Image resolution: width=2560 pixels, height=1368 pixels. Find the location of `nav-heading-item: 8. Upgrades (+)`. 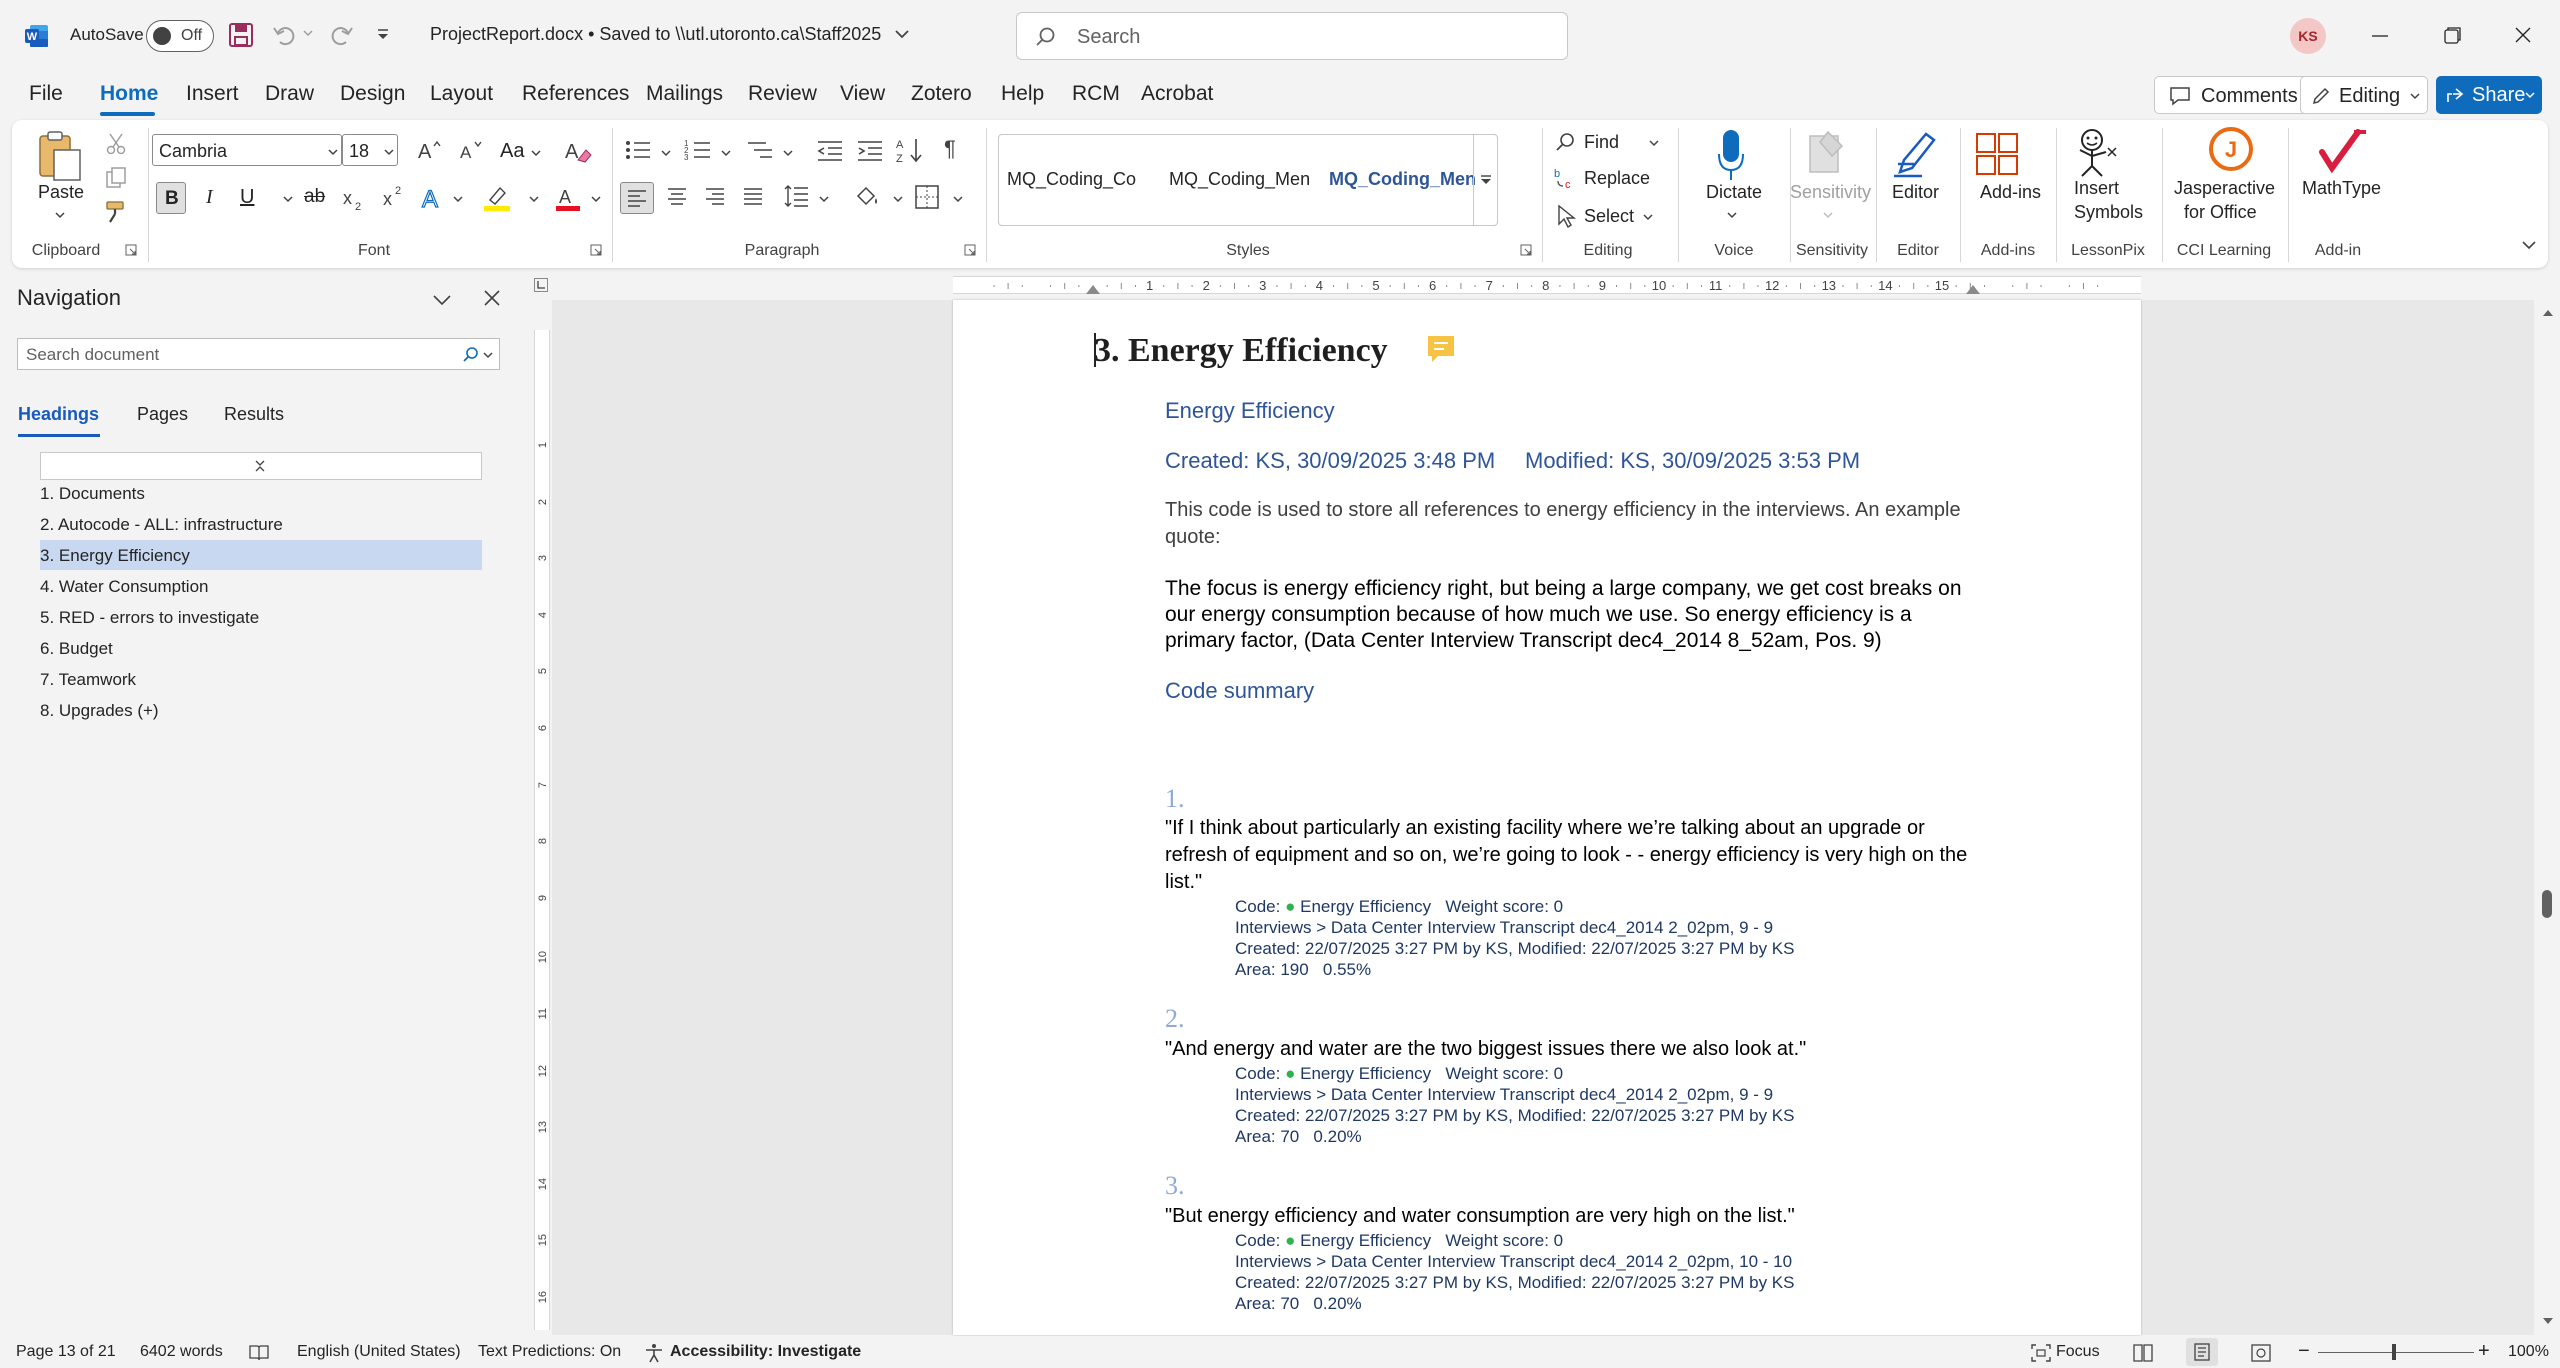

nav-heading-item: 8. Upgrades (+) is located at coordinates (99, 711).